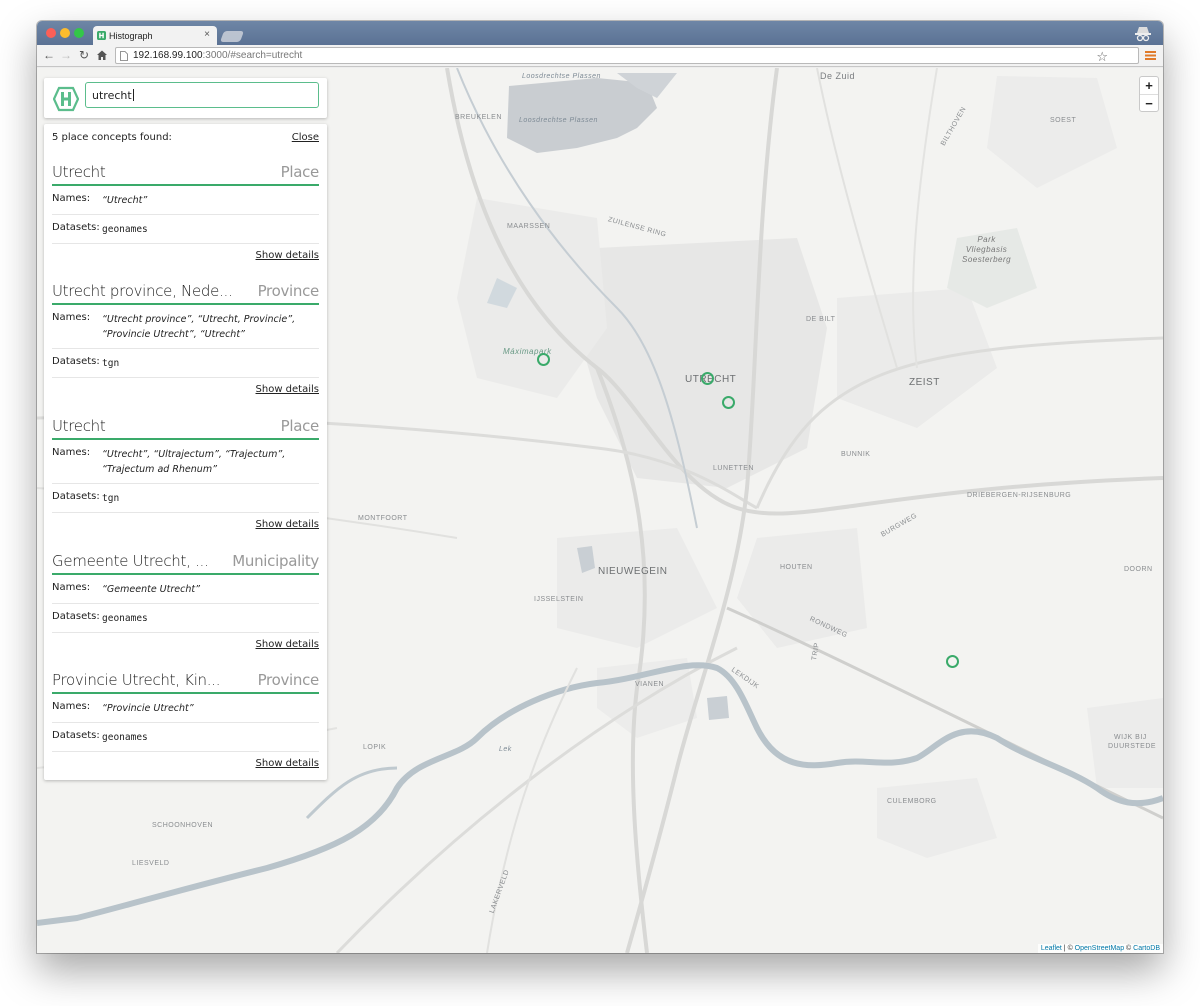 Image resolution: width=1200 pixels, height=1006 pixels. What do you see at coordinates (1130, 737) in the screenshot?
I see `map-label-wijk-bij: WIJK BIJ` at bounding box center [1130, 737].